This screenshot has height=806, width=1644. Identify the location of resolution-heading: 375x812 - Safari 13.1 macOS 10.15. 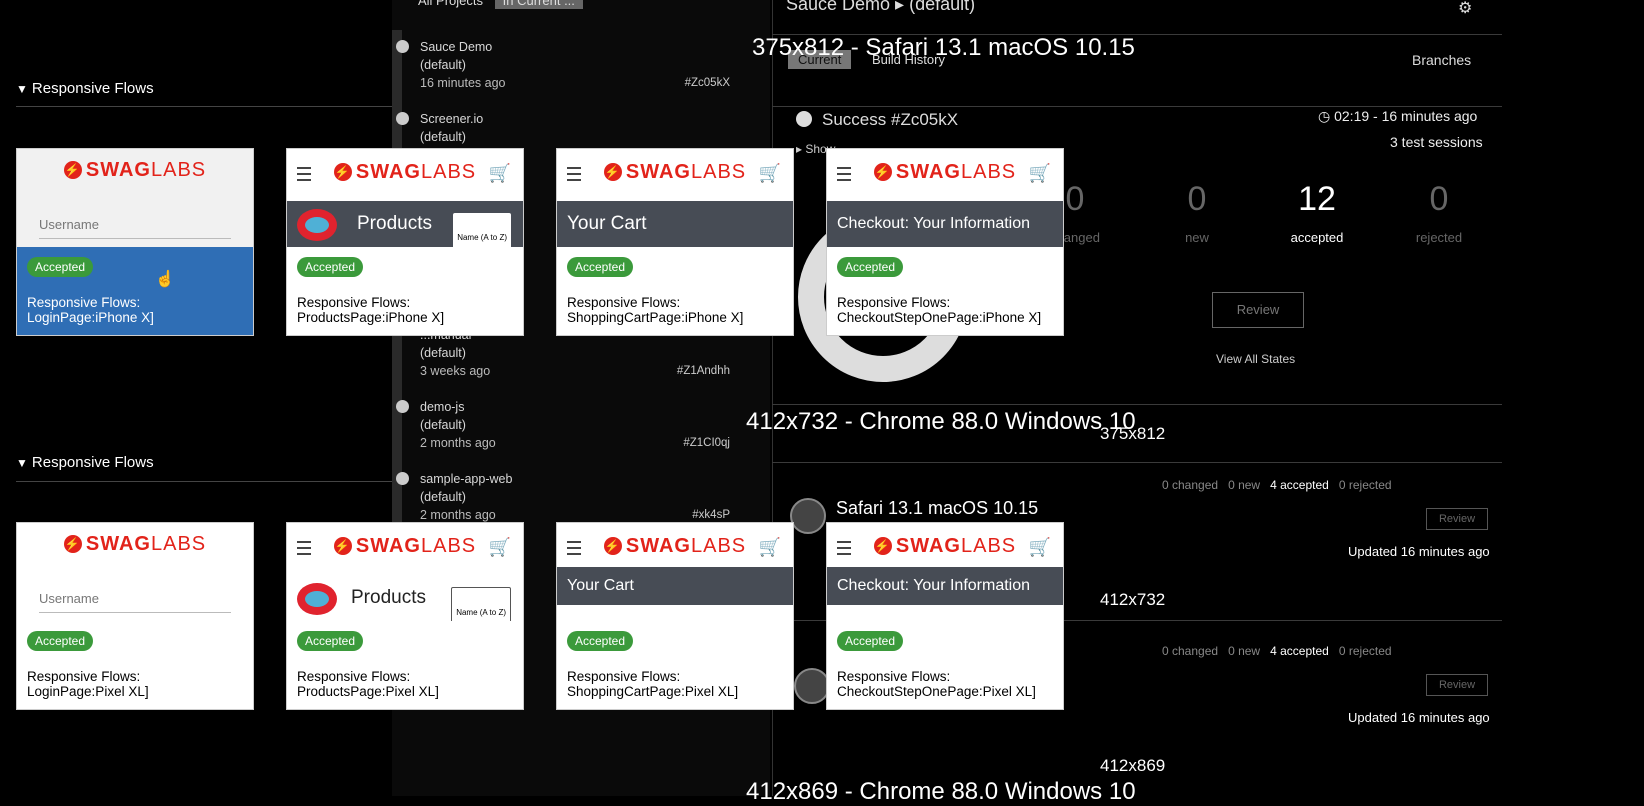
(943, 47).